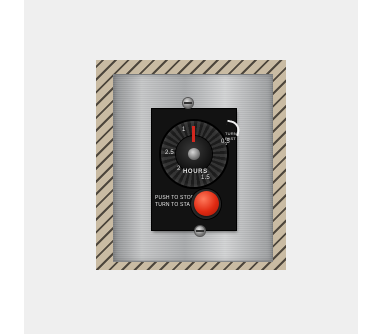  What do you see at coordinates (169, 153) in the screenshot?
I see `scale-label-2-5: 2.5` at bounding box center [169, 153].